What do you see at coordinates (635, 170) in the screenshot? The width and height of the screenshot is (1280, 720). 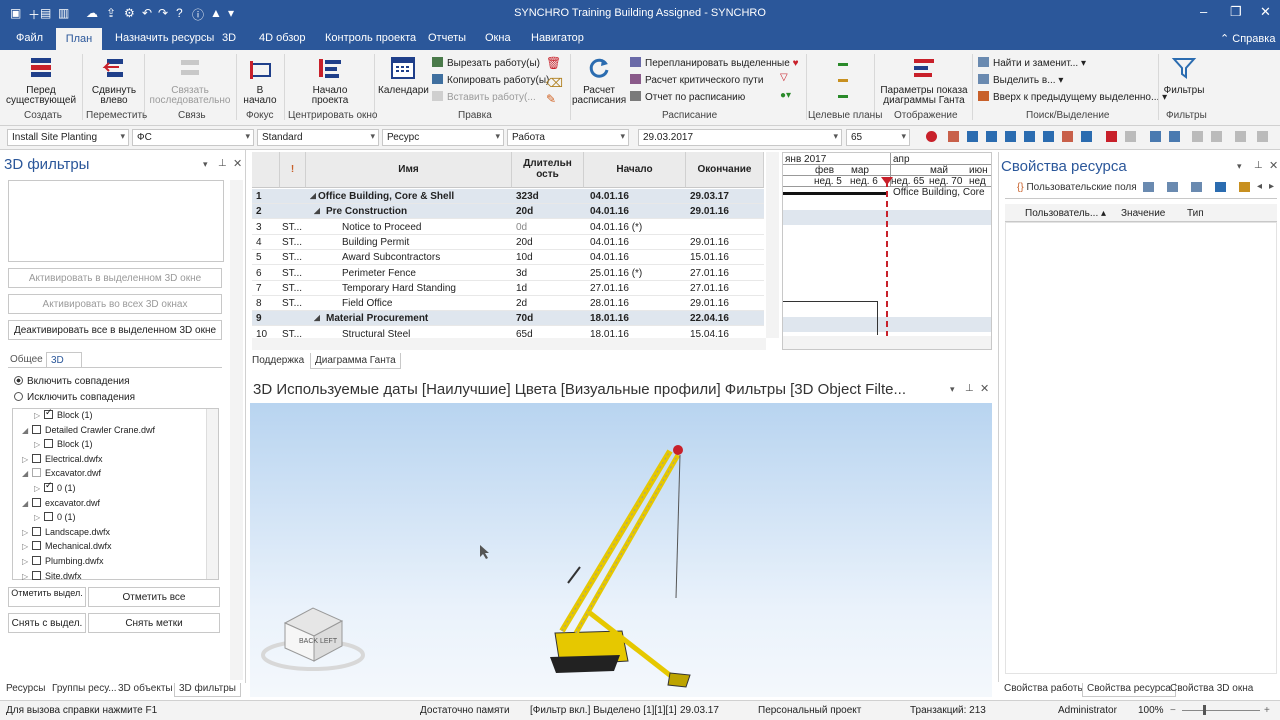 I see `col-start: Начало` at bounding box center [635, 170].